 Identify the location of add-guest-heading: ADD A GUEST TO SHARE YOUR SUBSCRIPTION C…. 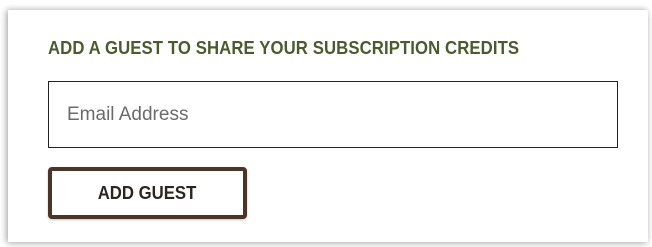
(284, 48).